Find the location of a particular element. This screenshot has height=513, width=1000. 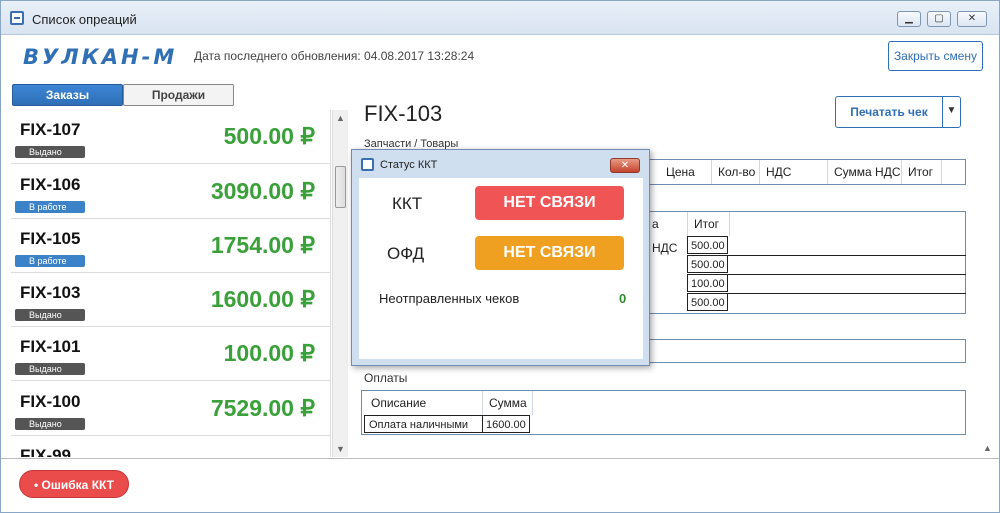

close-icon: ✕ is located at coordinates (625, 165).